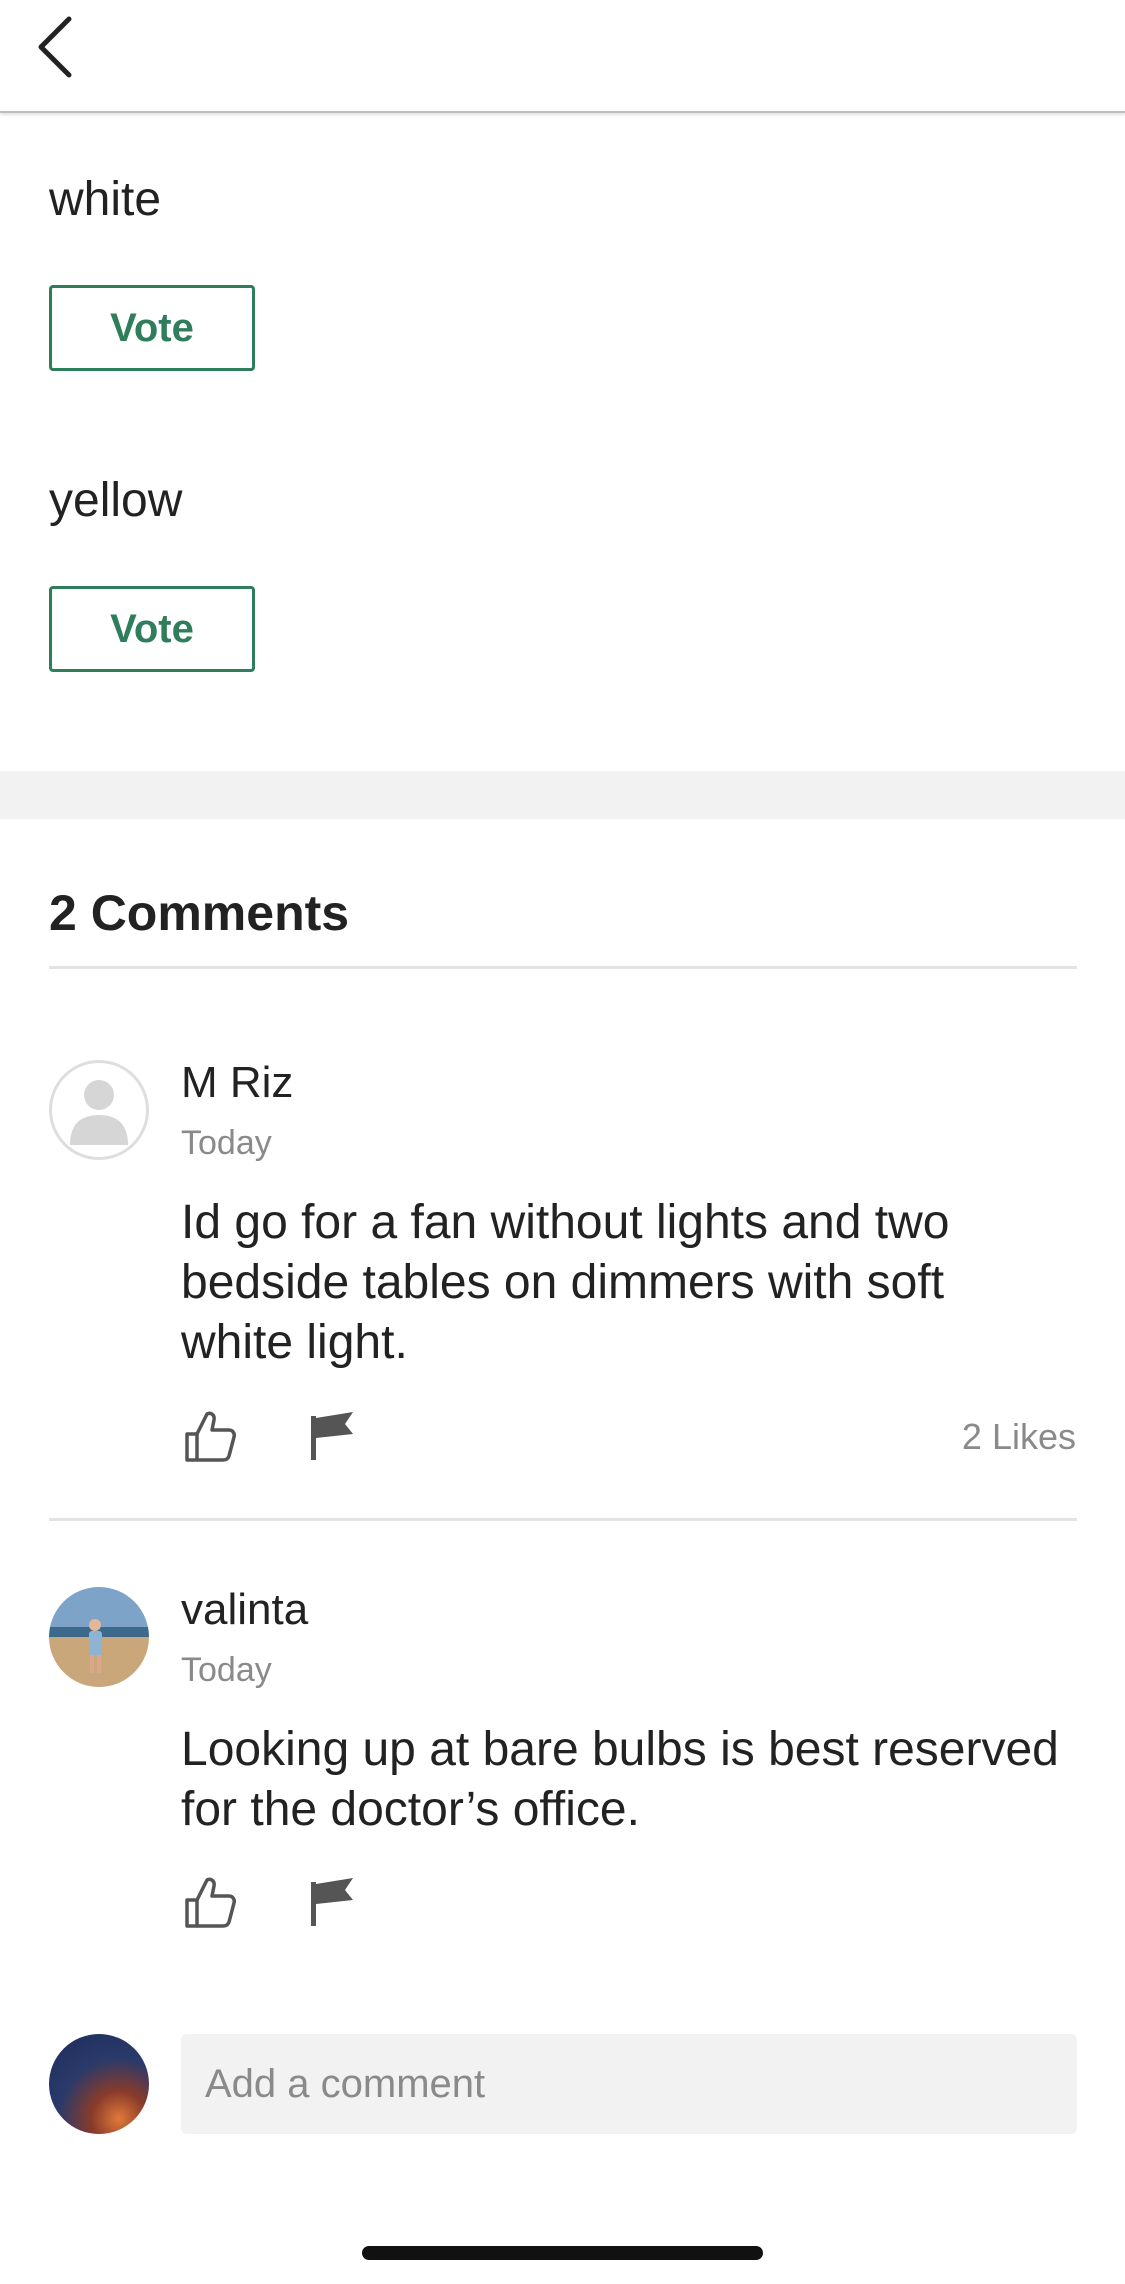  I want to click on home-indicator, so click(562, 2253).